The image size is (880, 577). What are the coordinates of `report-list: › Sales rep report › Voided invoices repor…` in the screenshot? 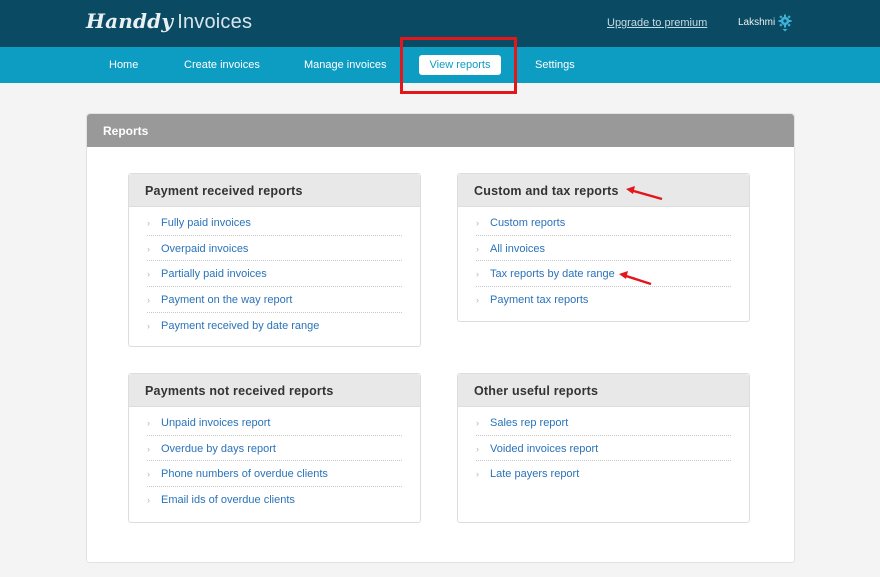 It's located at (603, 447).